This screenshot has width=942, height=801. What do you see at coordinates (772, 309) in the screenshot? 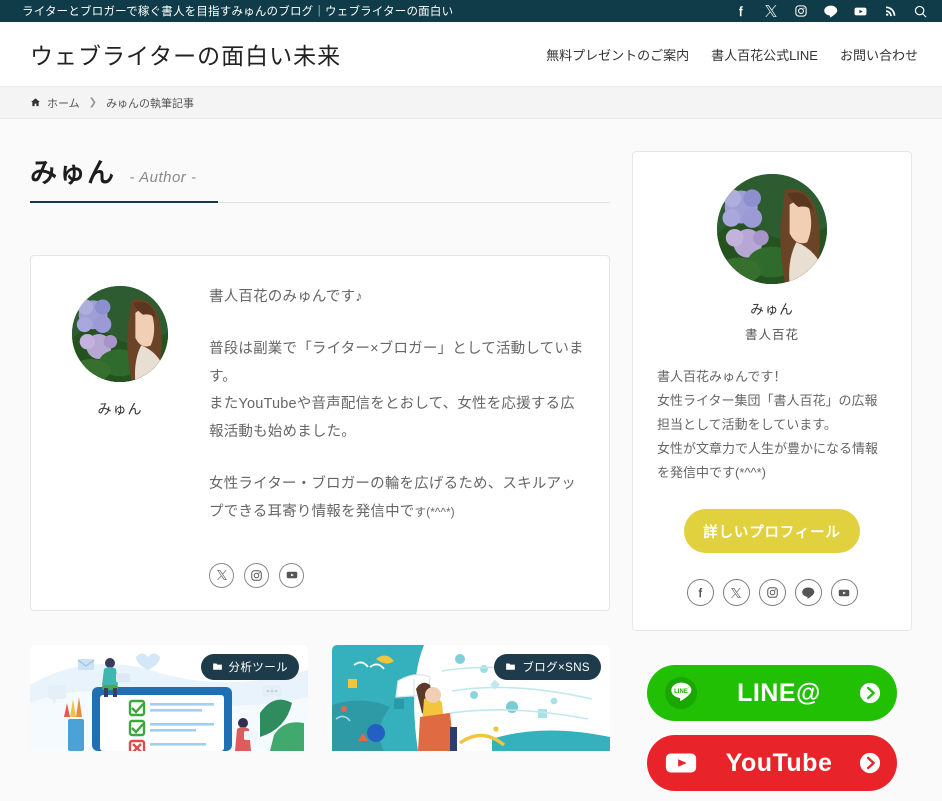
I see `sidebar-profile-name: みゅん` at bounding box center [772, 309].